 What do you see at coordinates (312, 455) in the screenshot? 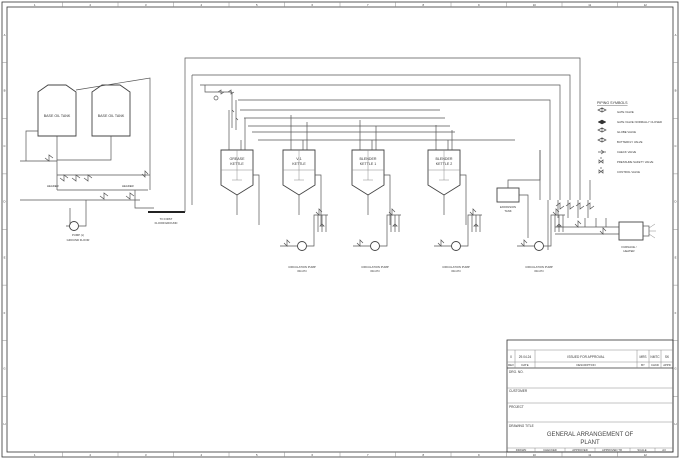
I see `border-col-bottom: 6` at bounding box center [312, 455].